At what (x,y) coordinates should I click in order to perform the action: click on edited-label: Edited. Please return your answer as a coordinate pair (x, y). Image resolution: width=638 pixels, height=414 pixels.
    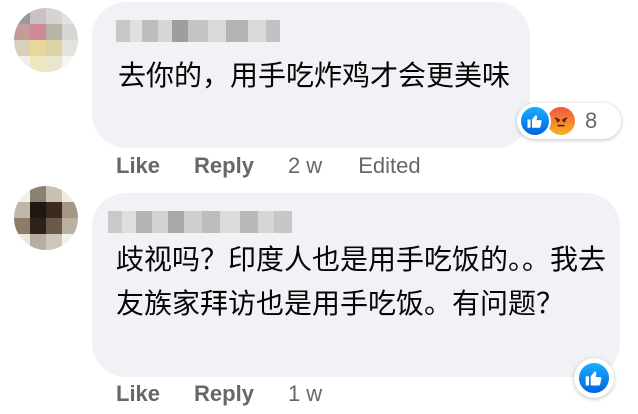
    Looking at the image, I should click on (389, 166).